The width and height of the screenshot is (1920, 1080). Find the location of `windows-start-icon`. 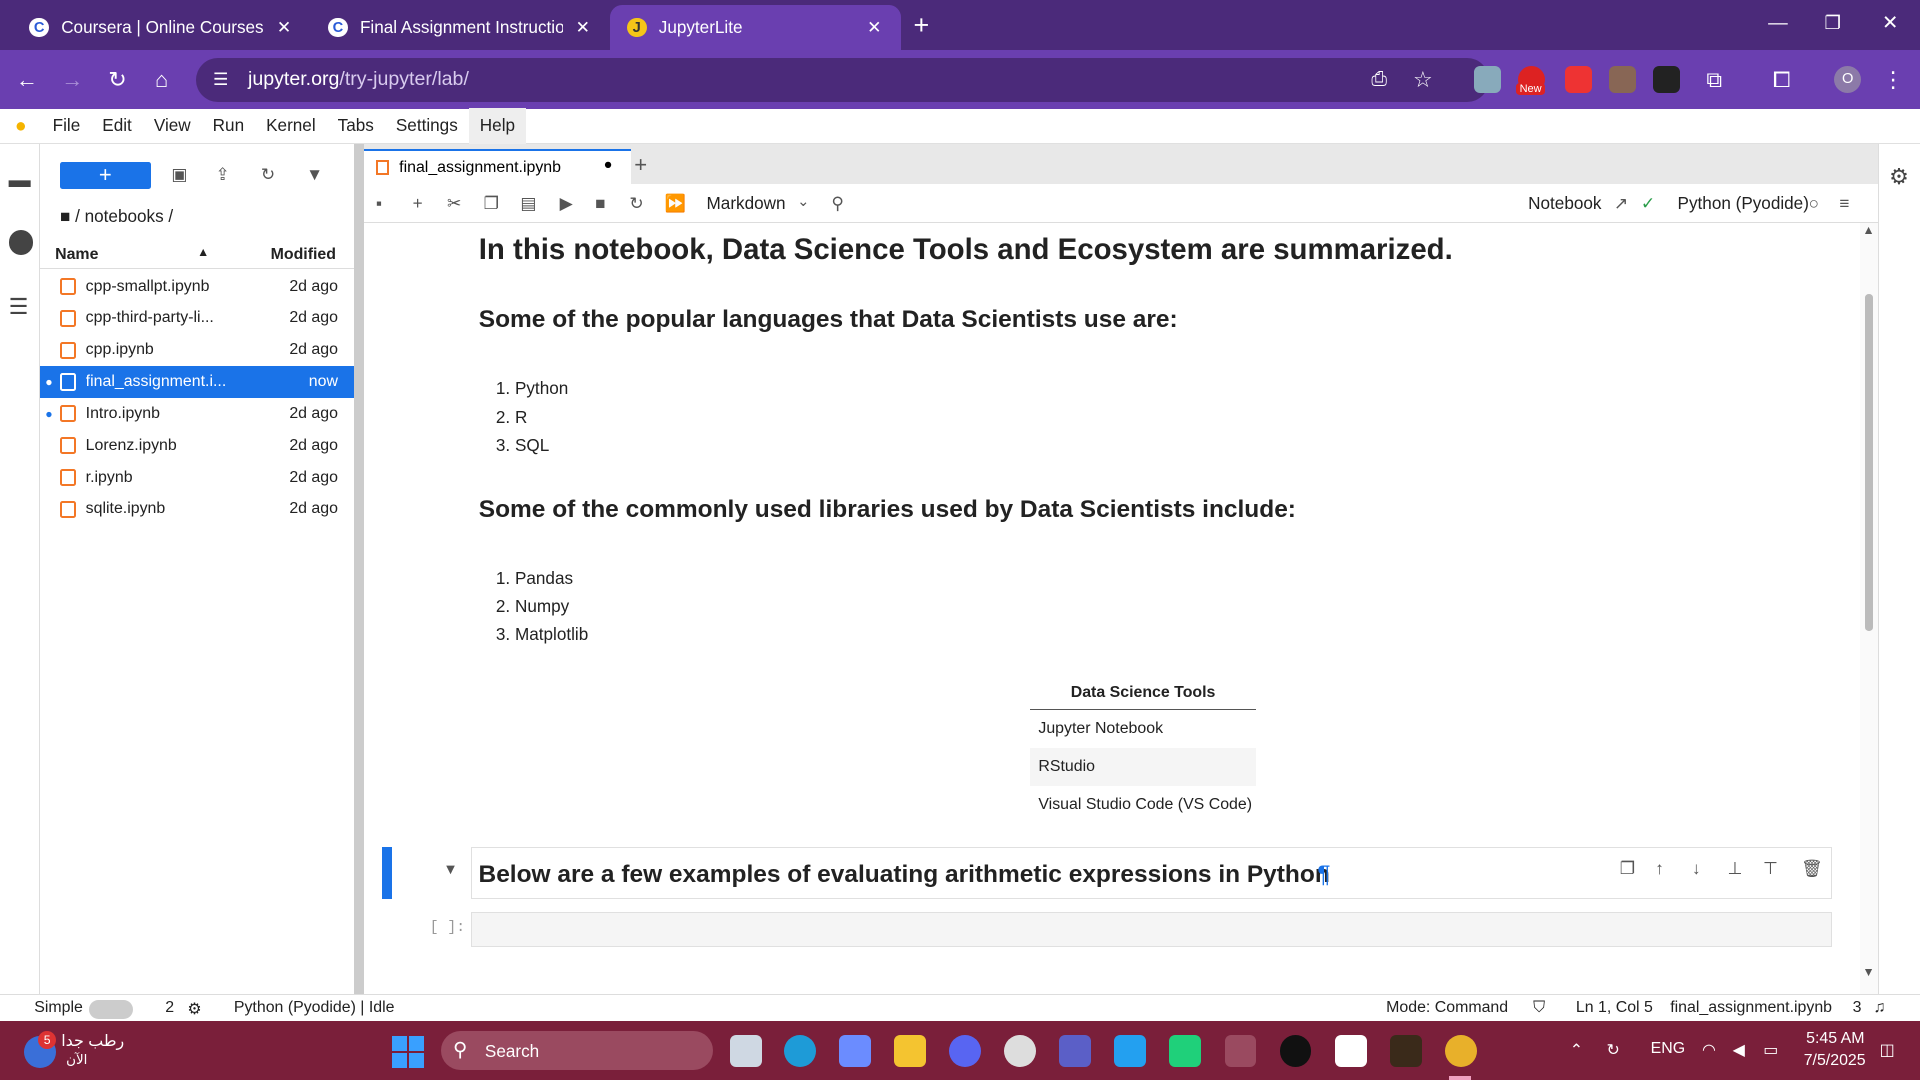

windows-start-icon is located at coordinates (407, 1051).